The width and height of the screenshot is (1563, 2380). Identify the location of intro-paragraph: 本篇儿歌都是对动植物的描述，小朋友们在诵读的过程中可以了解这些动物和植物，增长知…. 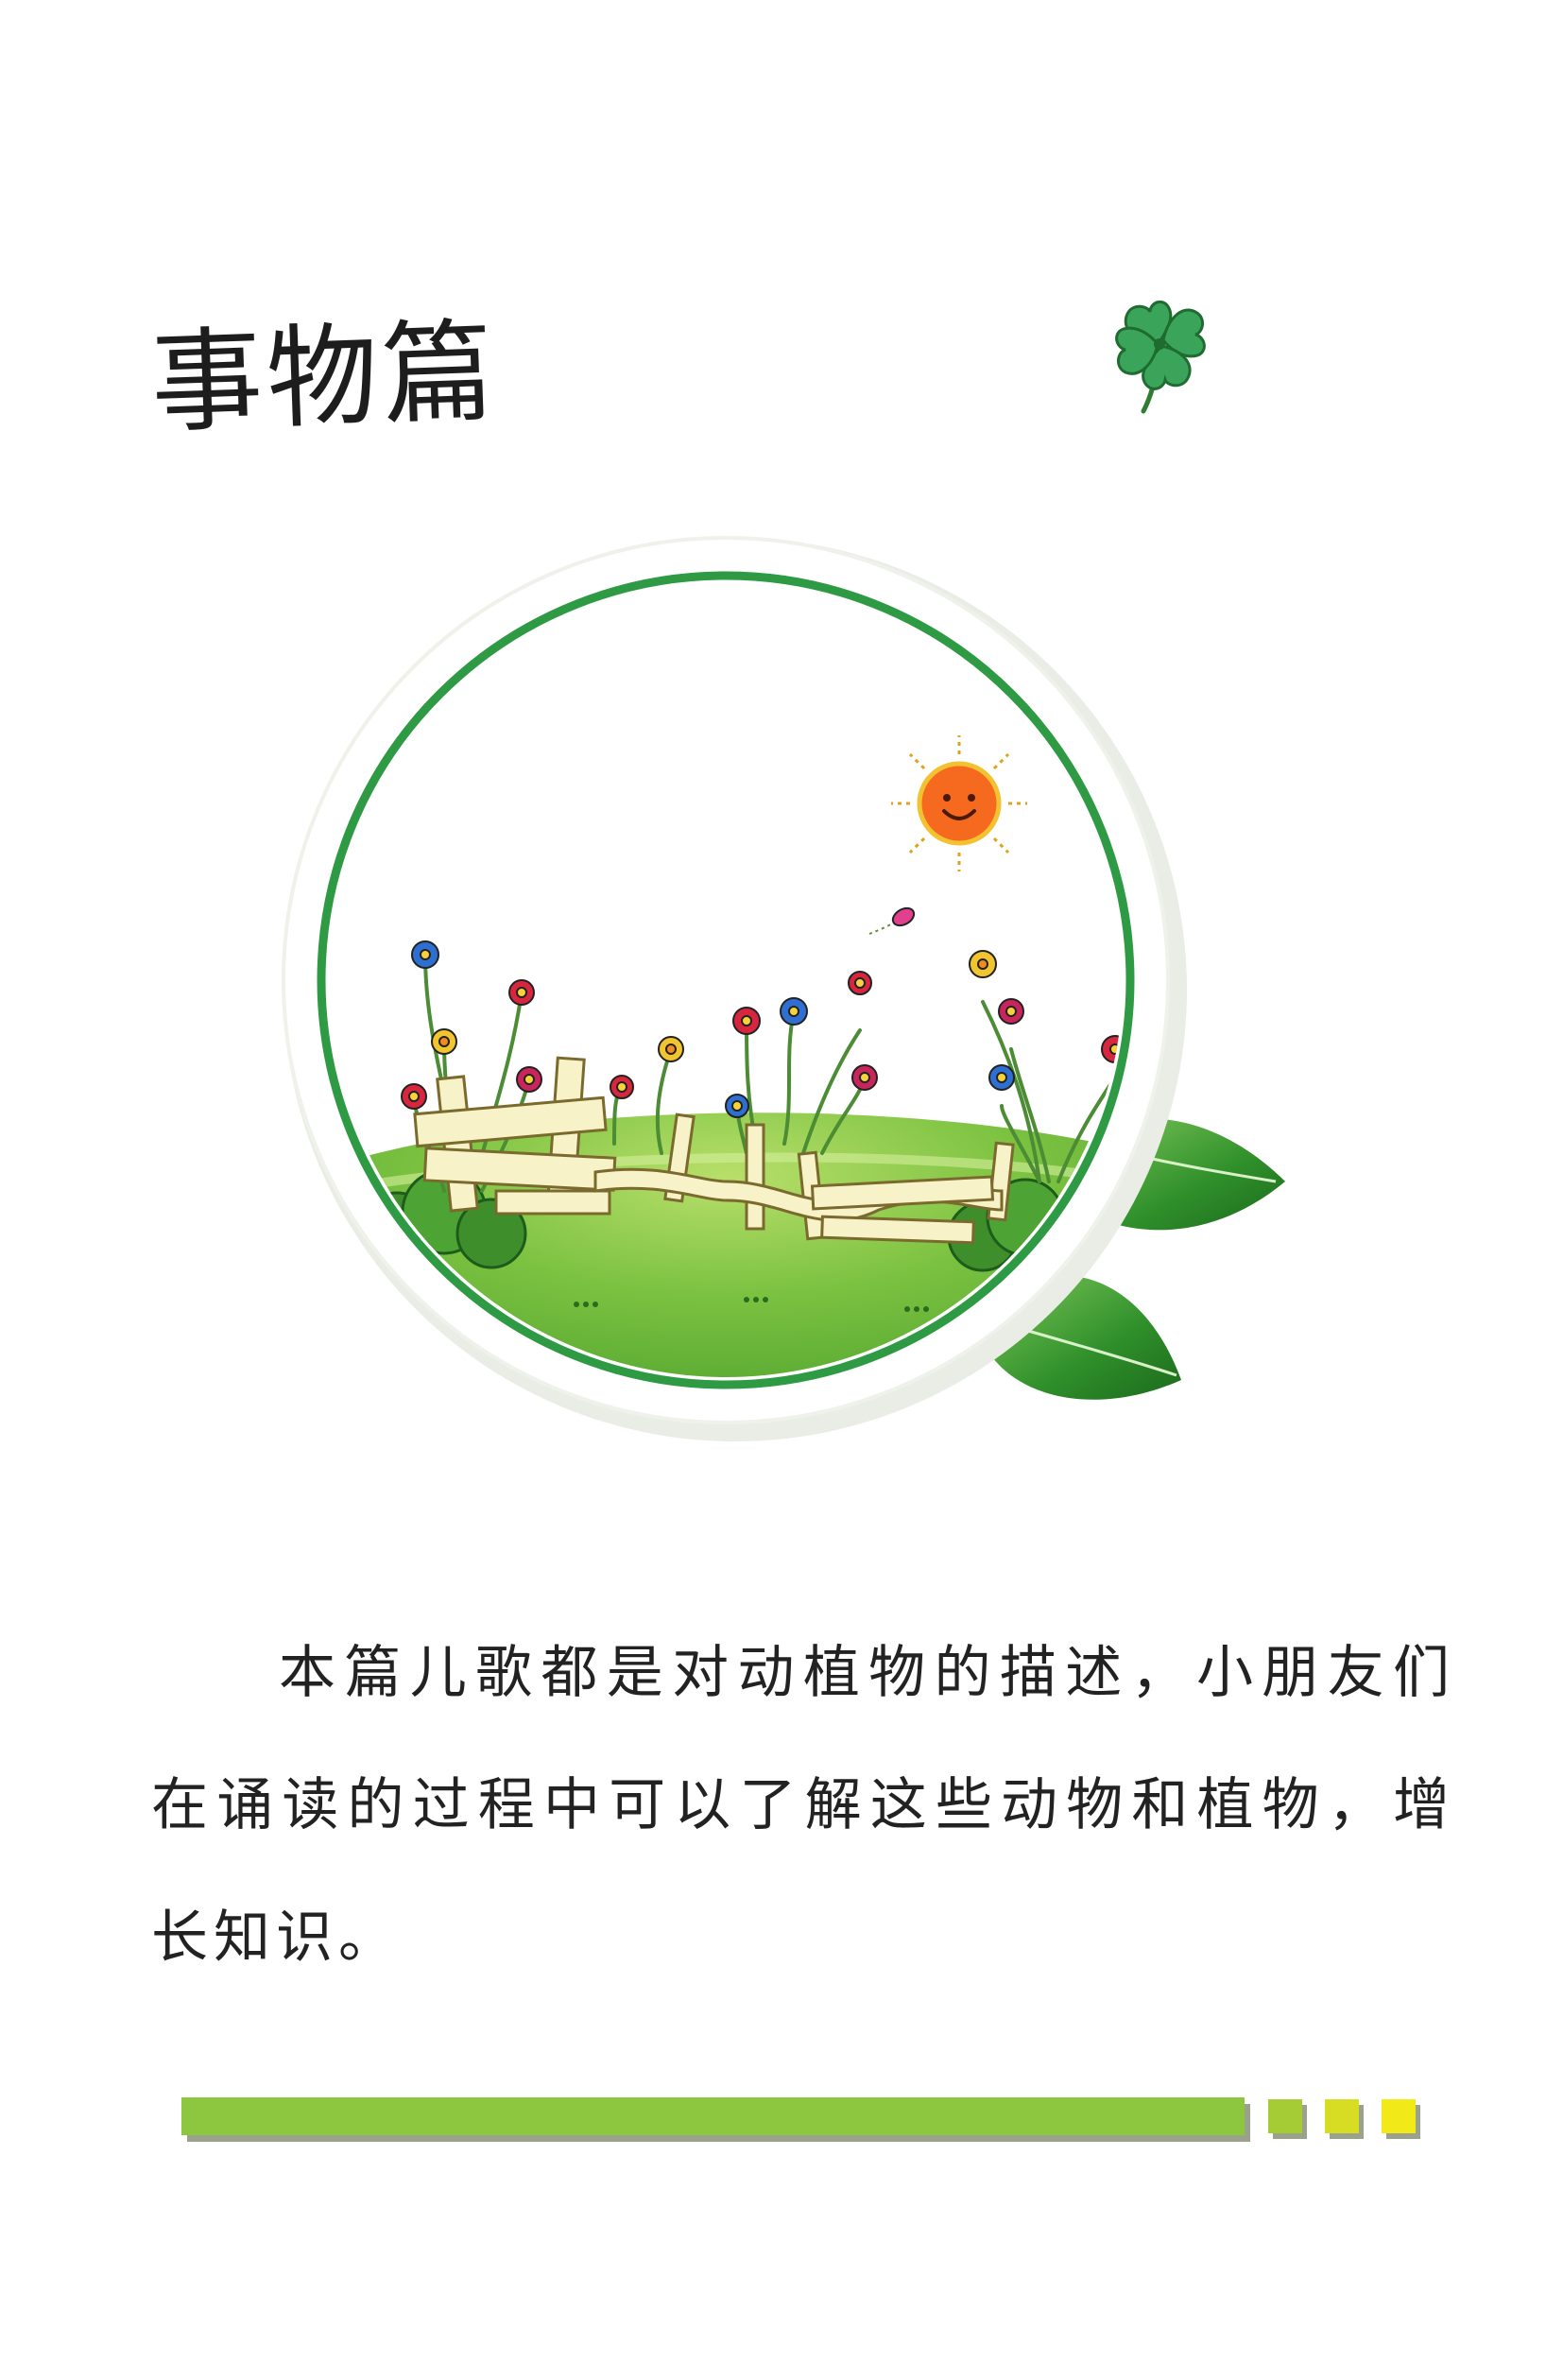
(803, 1805).